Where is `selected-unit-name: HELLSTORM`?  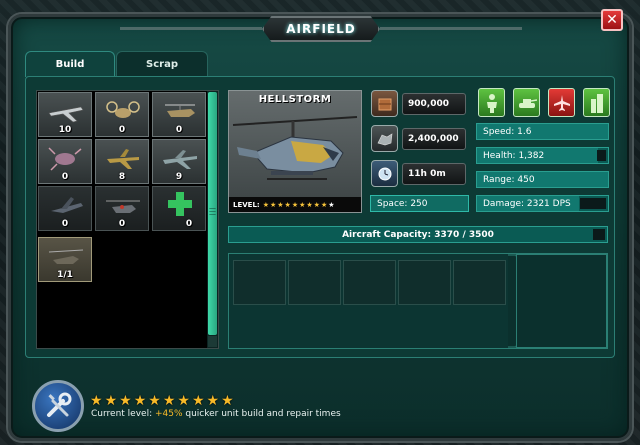 selected-unit-name: HELLSTORM is located at coordinates (295, 99).